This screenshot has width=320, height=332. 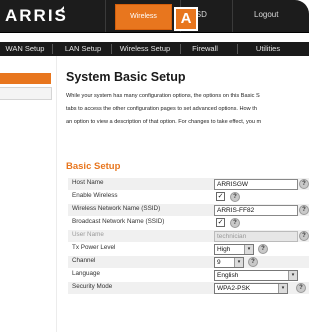 I want to click on form-row-host-name: Host Name ARRISGW ?, so click(x=188, y=184).